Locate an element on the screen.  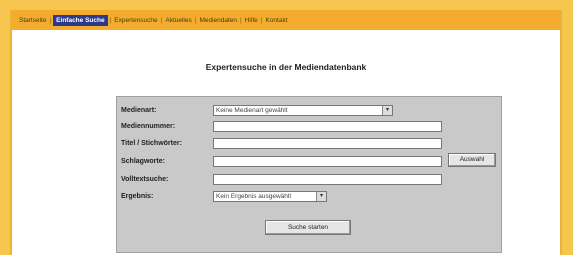
medienart-label: Medienart: is located at coordinates (139, 110).